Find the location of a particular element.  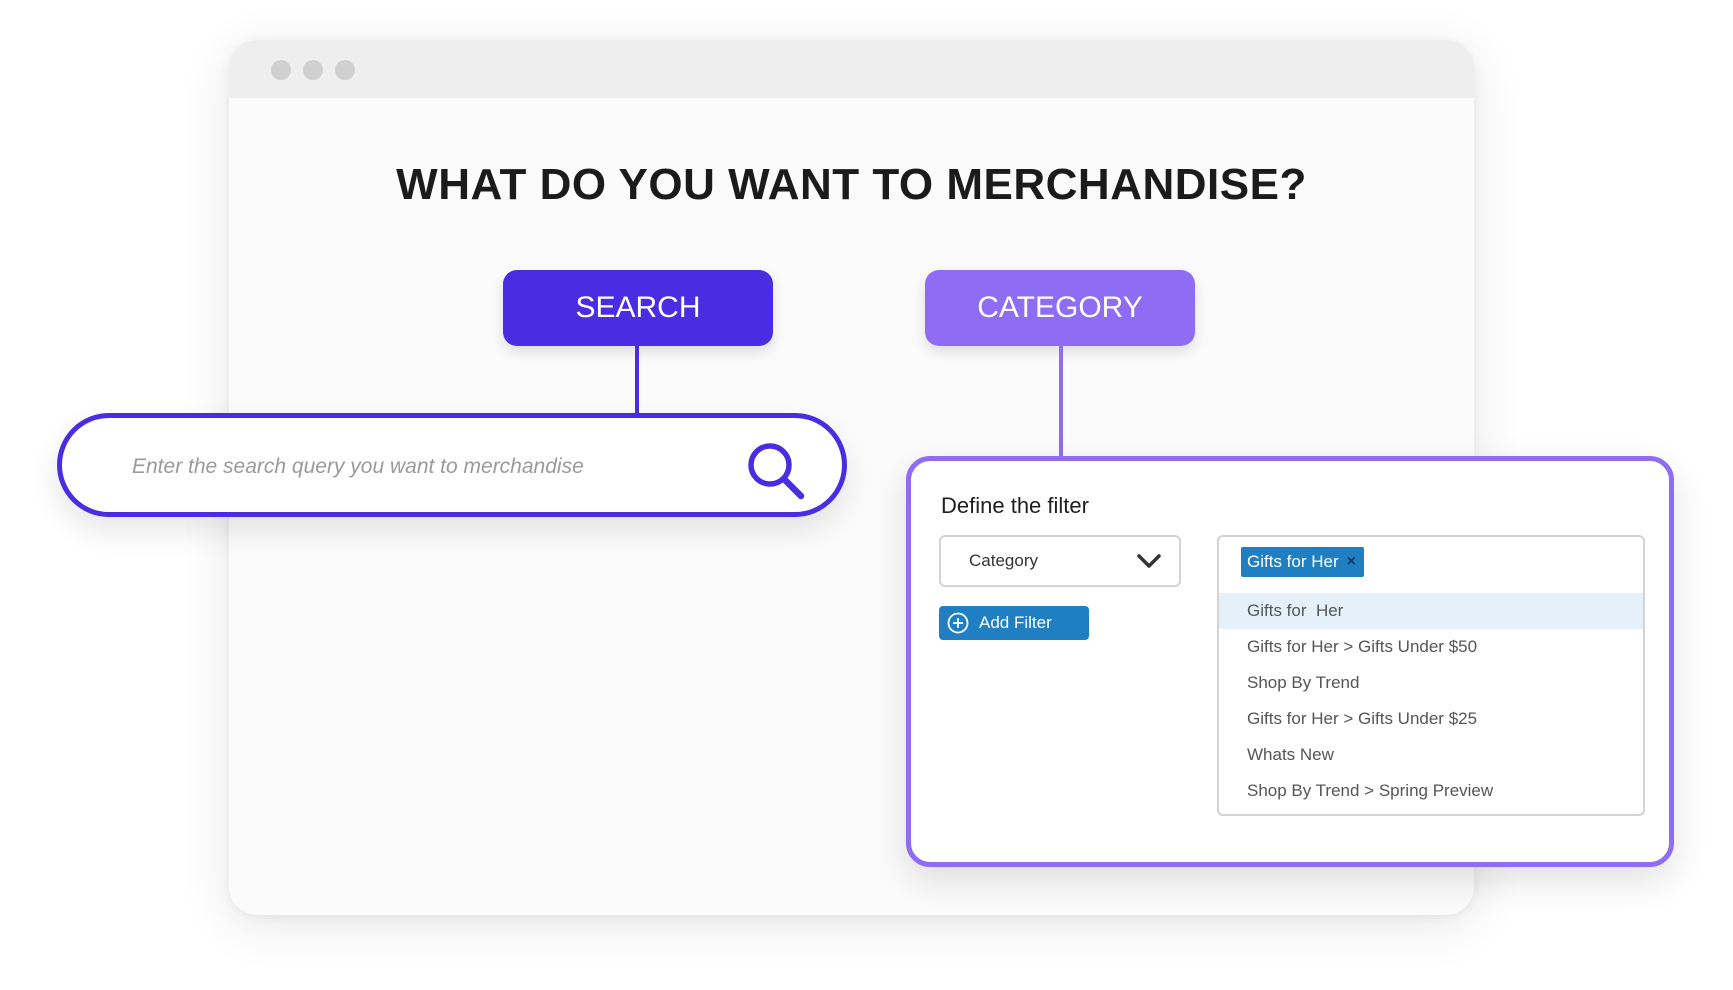

plus-circle-icon is located at coordinates (958, 623).